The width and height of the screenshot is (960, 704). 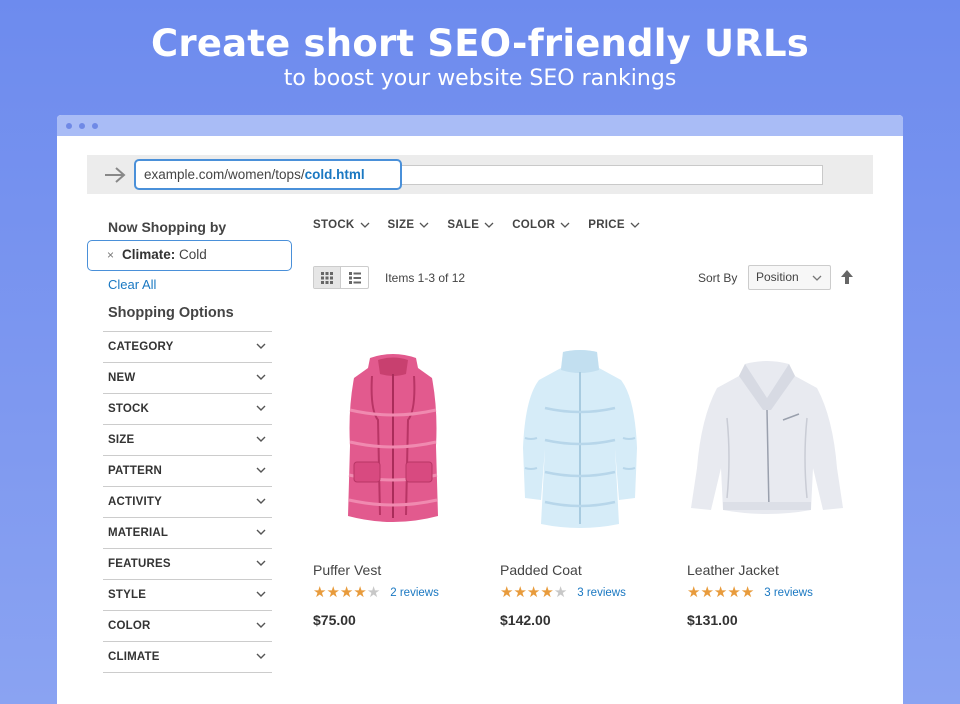 I want to click on browser-titlebar, so click(x=480, y=125).